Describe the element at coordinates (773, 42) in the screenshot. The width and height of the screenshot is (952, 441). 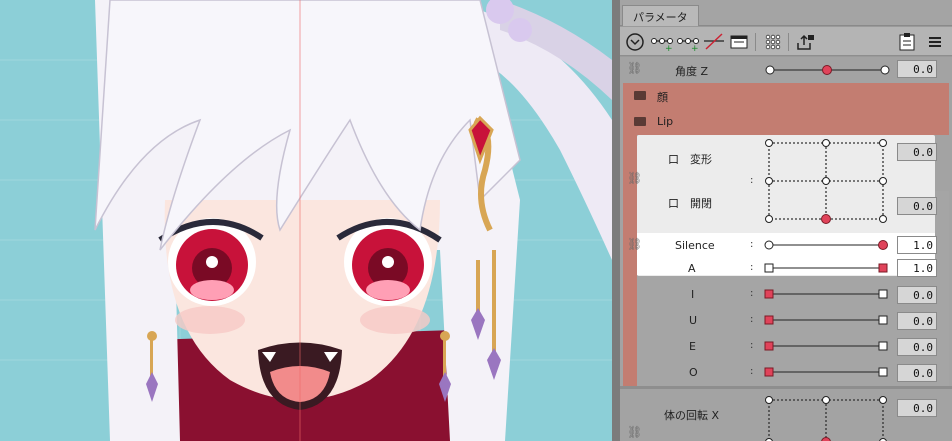
I see `dot-grid-icon` at that location.